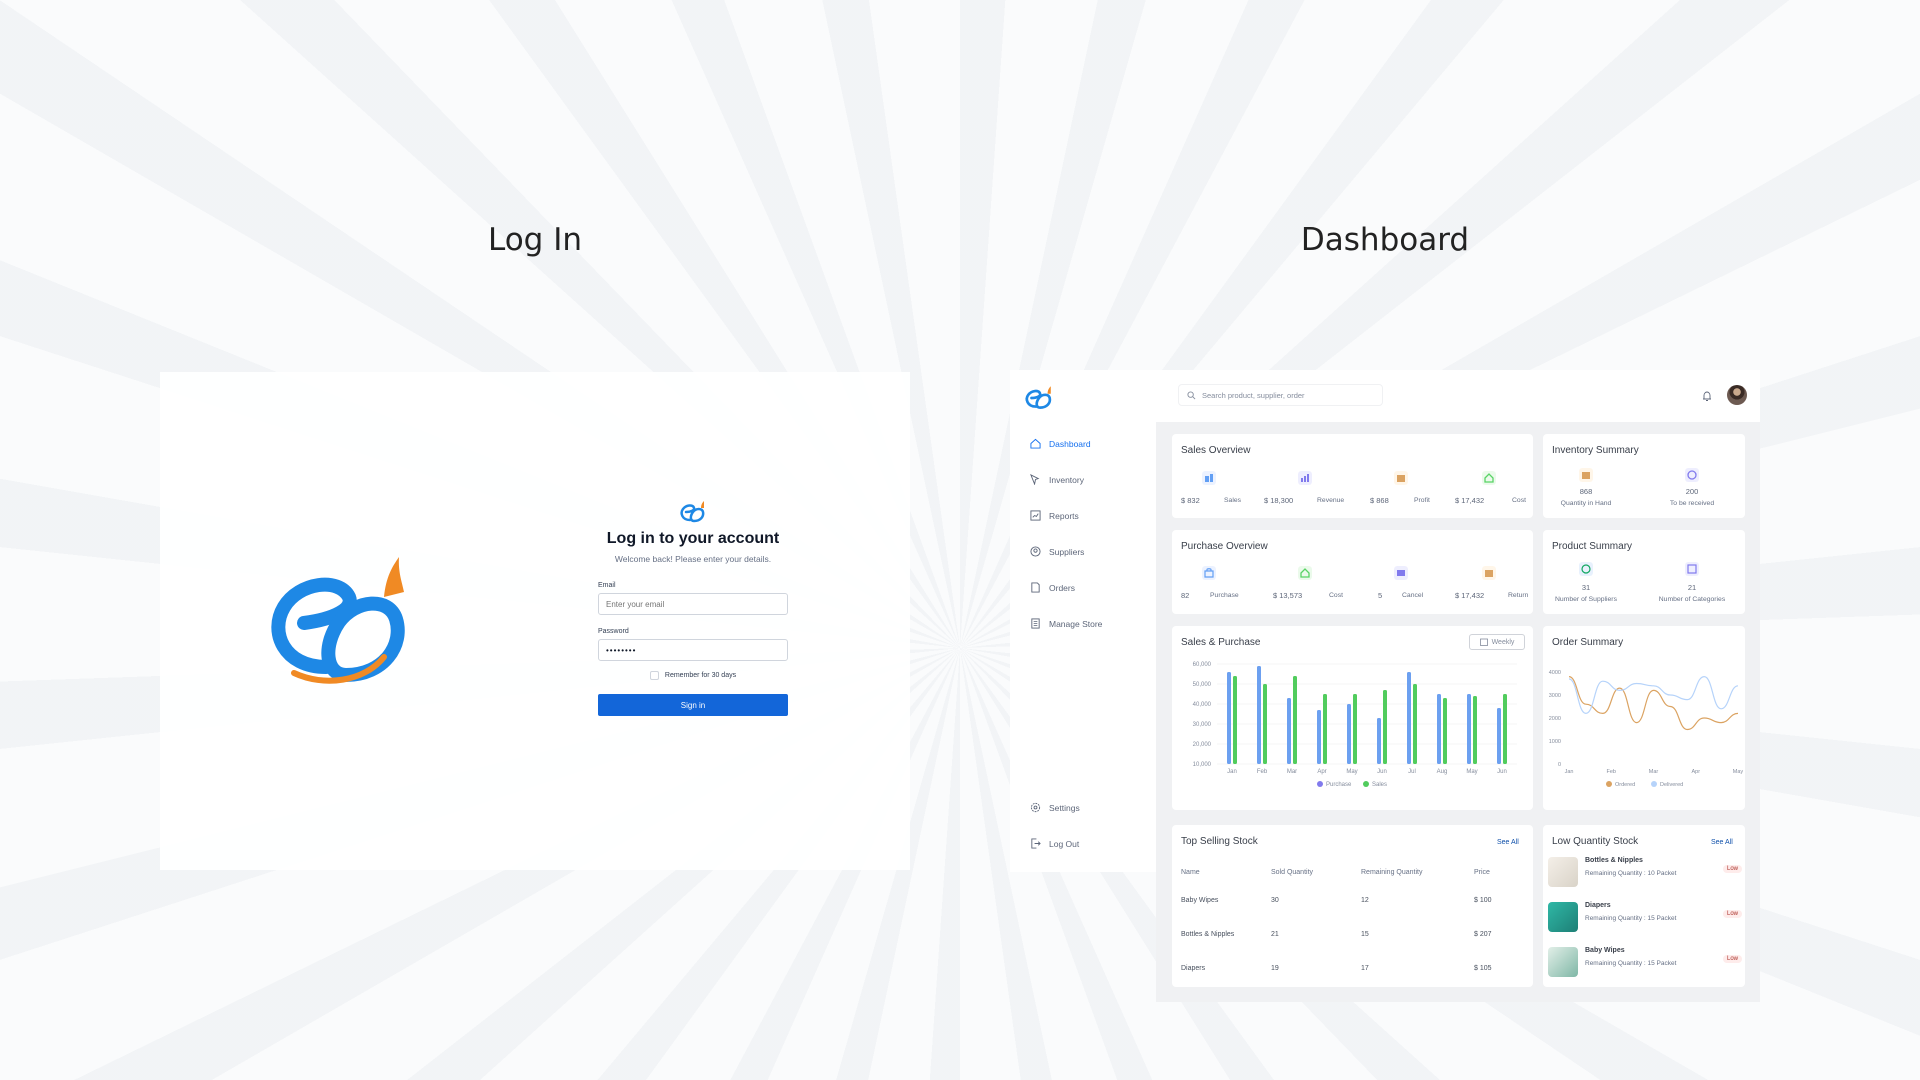  What do you see at coordinates (693, 604) in the screenshot?
I see `email-input` at bounding box center [693, 604].